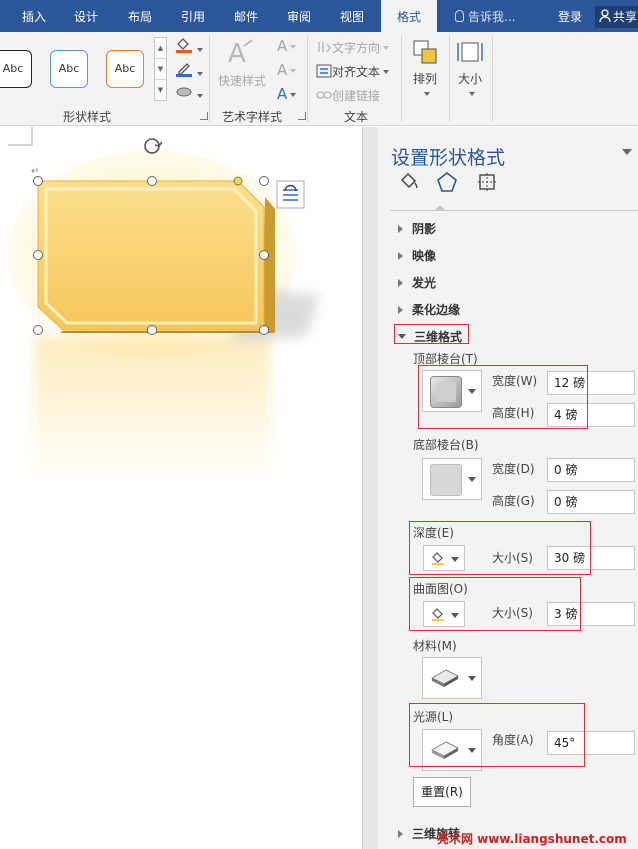 The image size is (638, 849). What do you see at coordinates (591, 558) in the screenshot?
I see `depth-size-input: 30 磅` at bounding box center [591, 558].